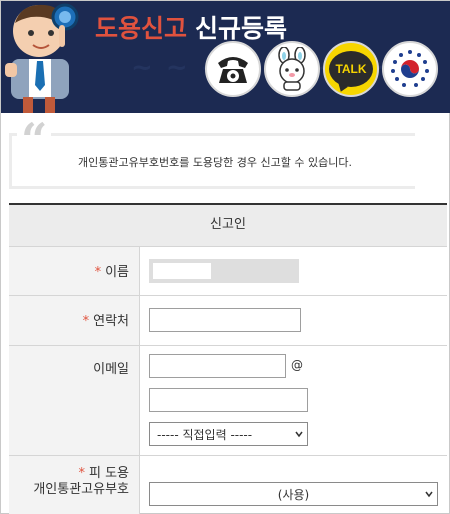 This screenshot has height=514, width=450. Describe the element at coordinates (217, 366) in the screenshot. I see `email-user-input` at that location.